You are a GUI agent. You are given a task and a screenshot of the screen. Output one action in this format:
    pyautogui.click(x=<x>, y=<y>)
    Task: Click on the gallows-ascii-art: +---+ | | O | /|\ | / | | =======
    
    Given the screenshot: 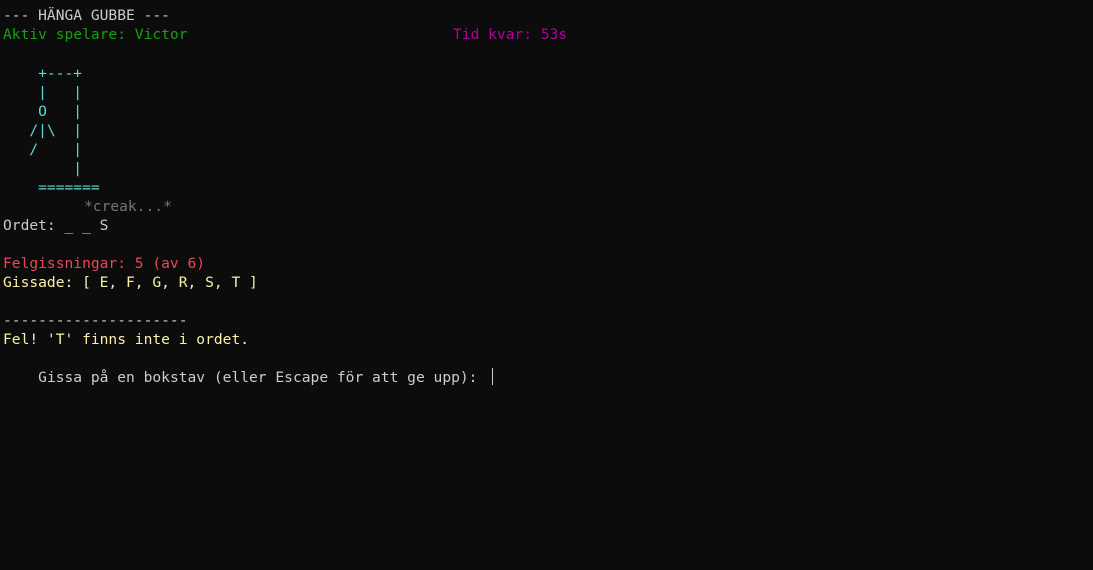 What is the action you would take?
    pyautogui.click(x=64, y=130)
    